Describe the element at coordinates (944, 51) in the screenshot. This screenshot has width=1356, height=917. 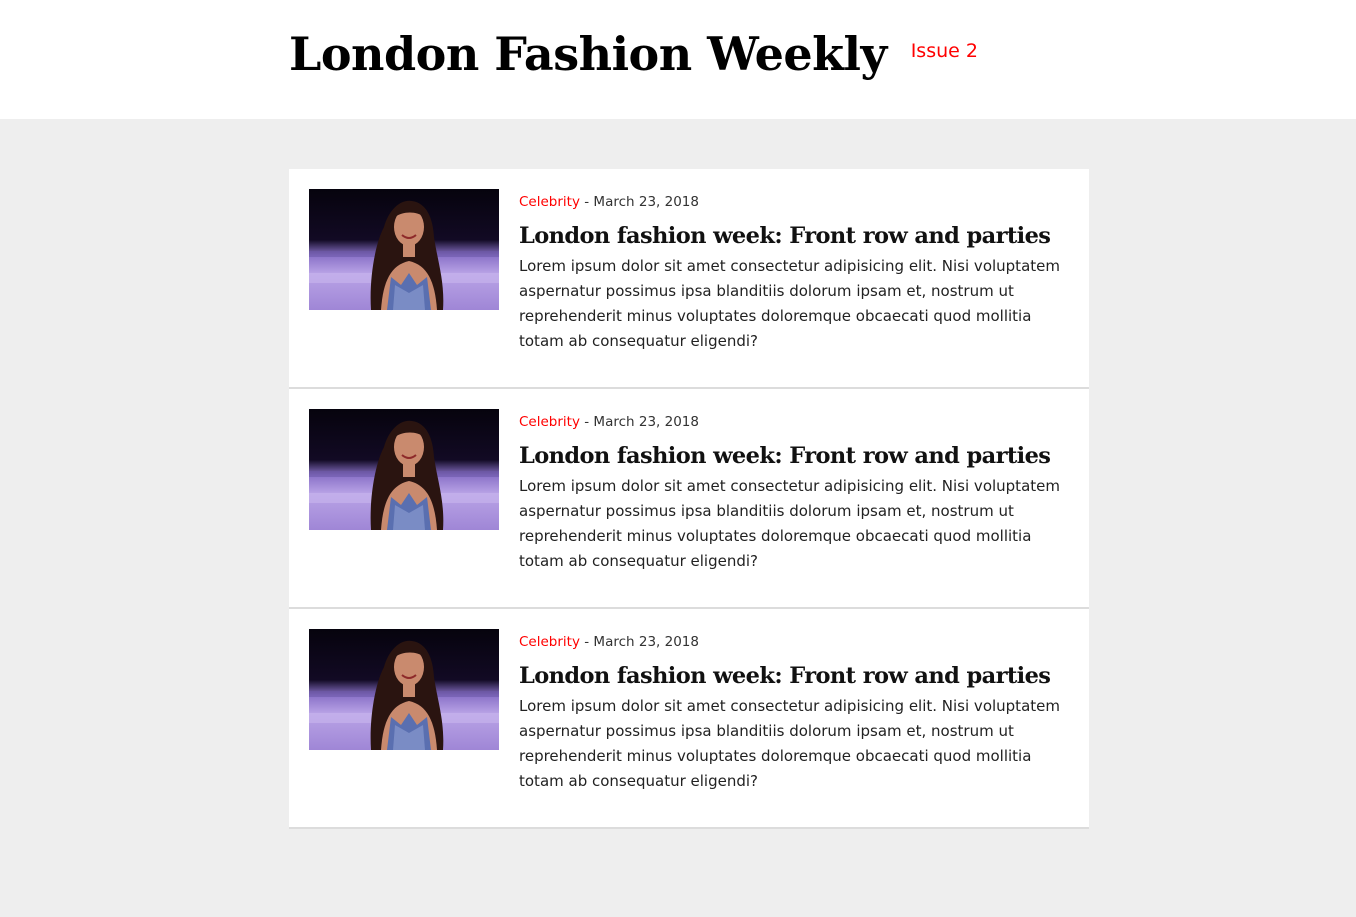
I see `issue-label: Issue 2` at that location.